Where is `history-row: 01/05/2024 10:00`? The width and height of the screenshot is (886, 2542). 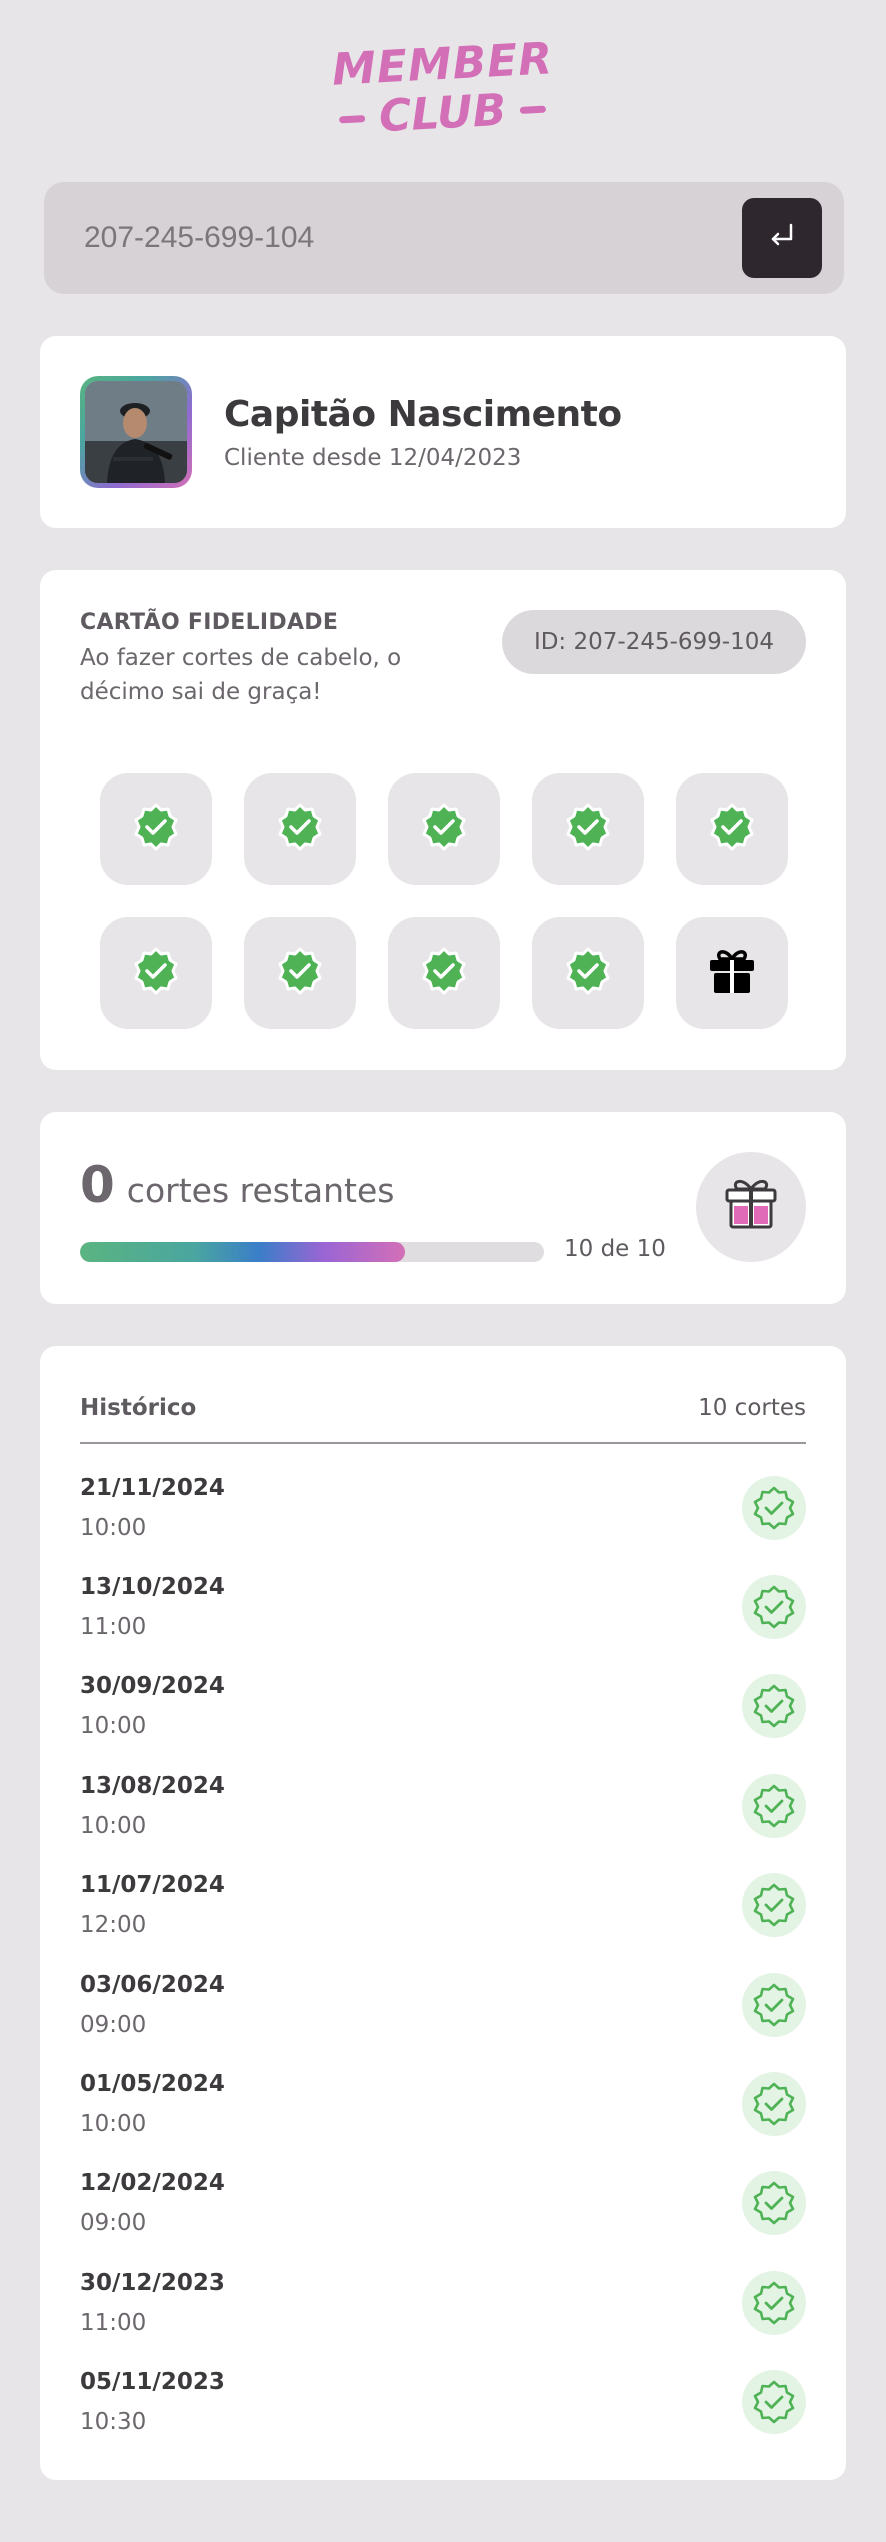 history-row: 01/05/2024 10:00 is located at coordinates (443, 2103).